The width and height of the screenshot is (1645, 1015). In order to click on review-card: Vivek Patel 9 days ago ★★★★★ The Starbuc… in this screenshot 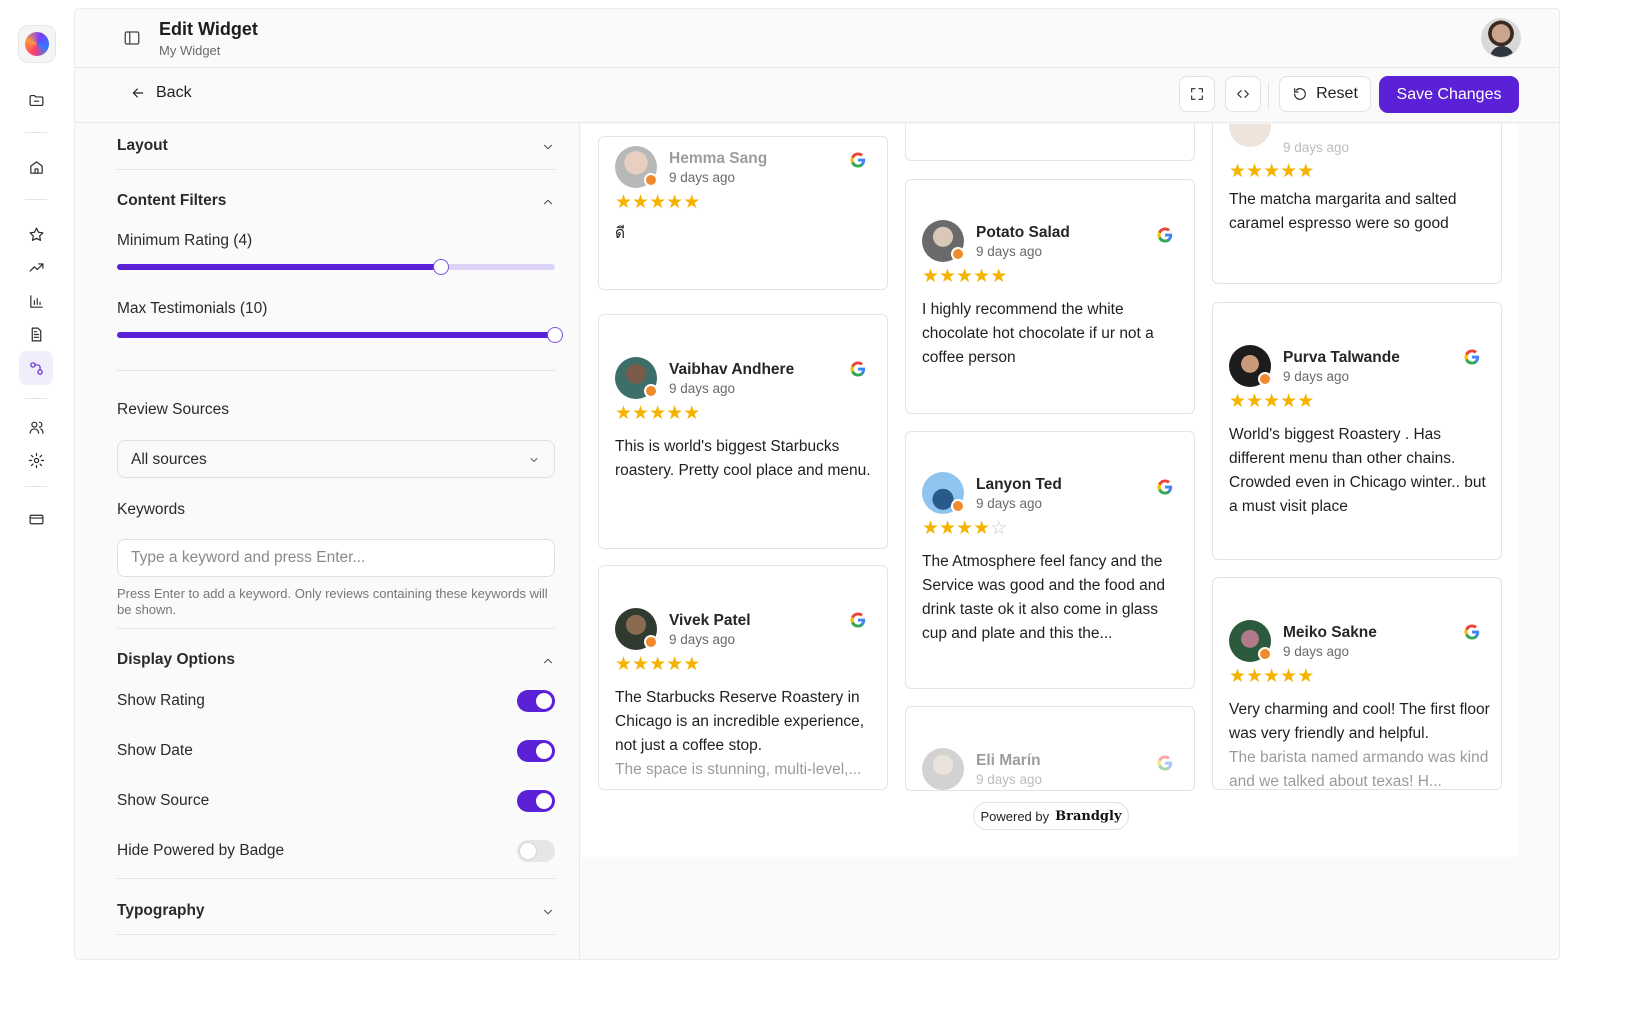, I will do `click(743, 677)`.